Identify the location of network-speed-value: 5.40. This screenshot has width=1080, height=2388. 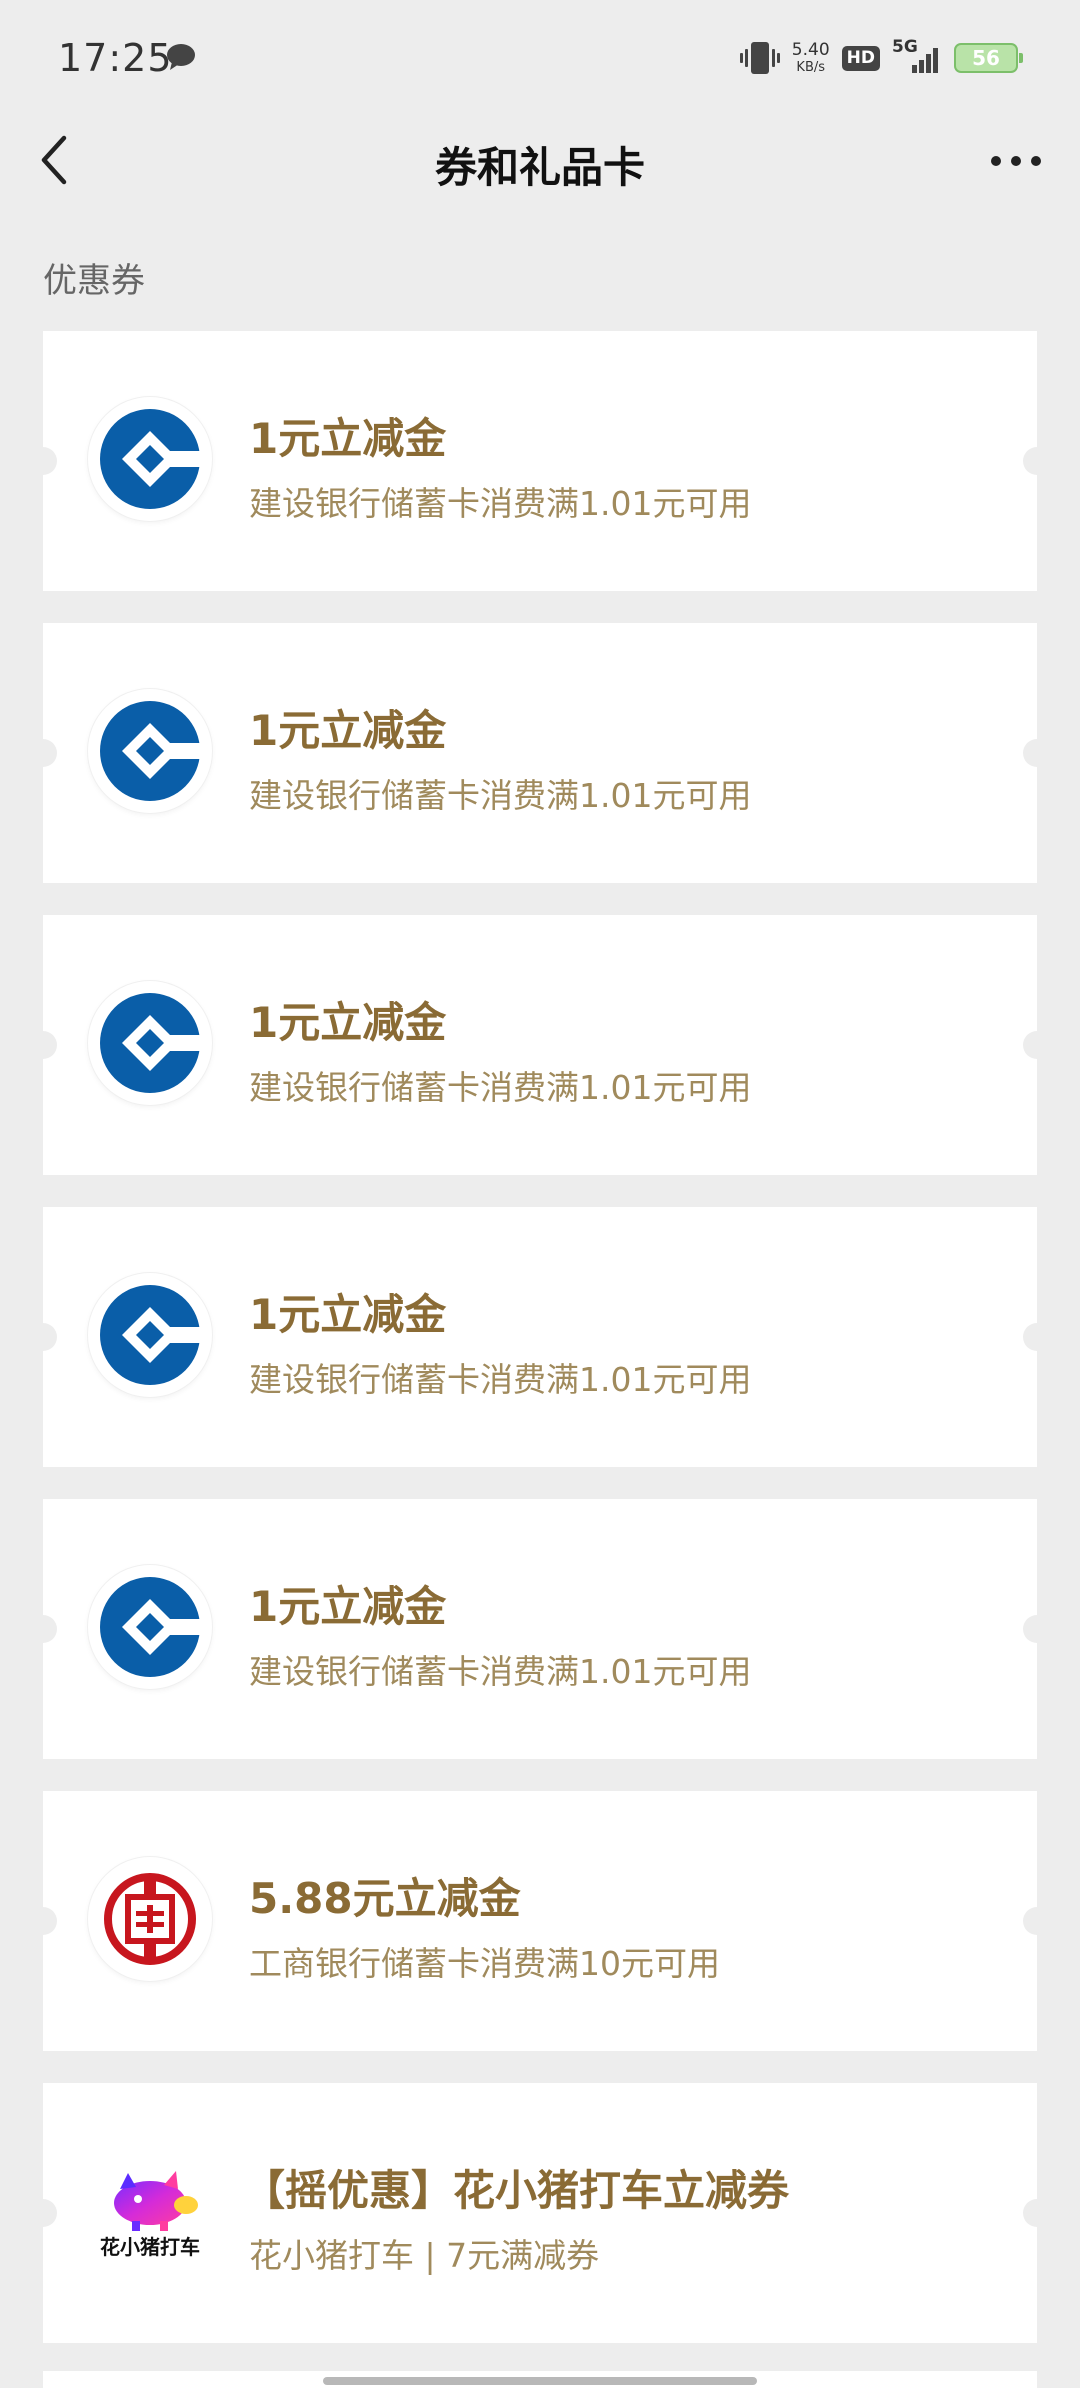
(810, 50).